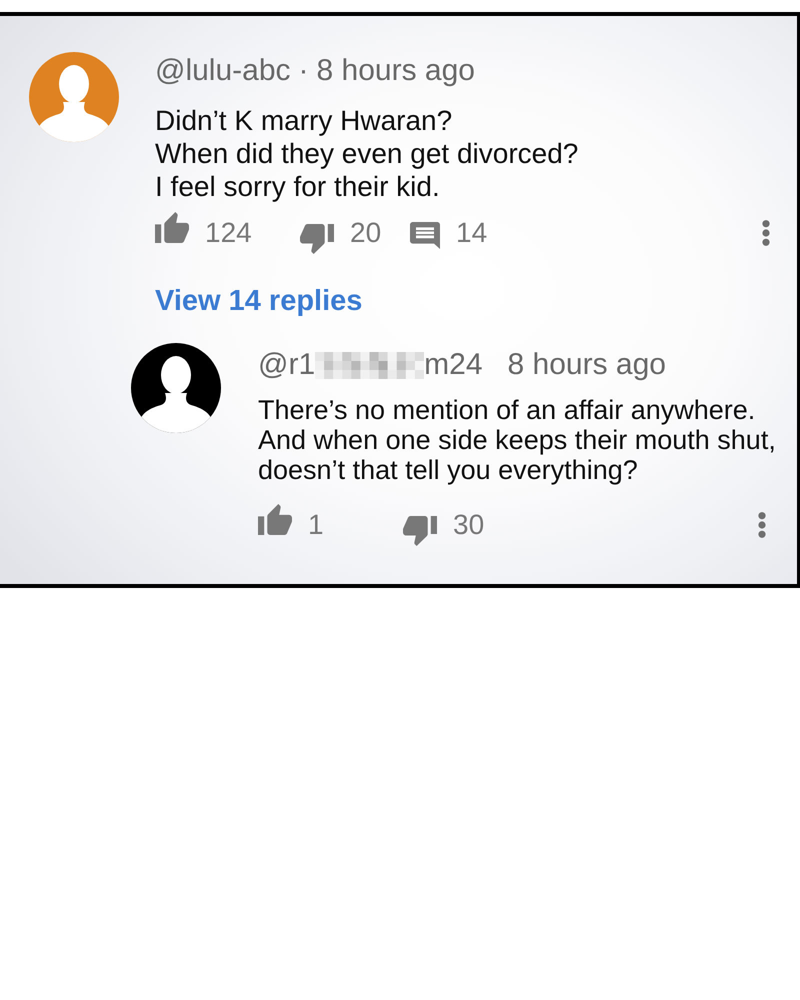 Image resolution: width=800 pixels, height=1000 pixels. I want to click on dislike-count: 30, so click(468, 525).